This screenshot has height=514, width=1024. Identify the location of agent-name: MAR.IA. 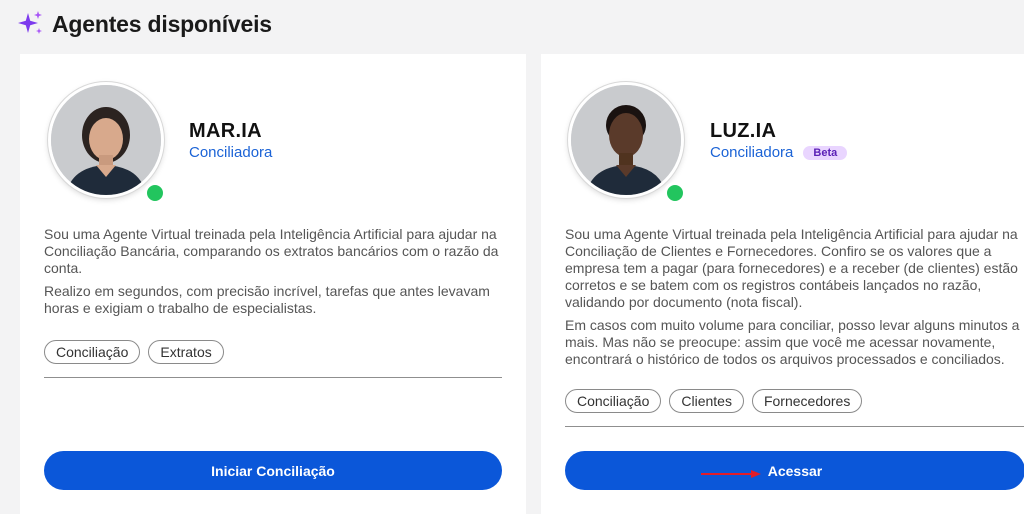
(225, 131).